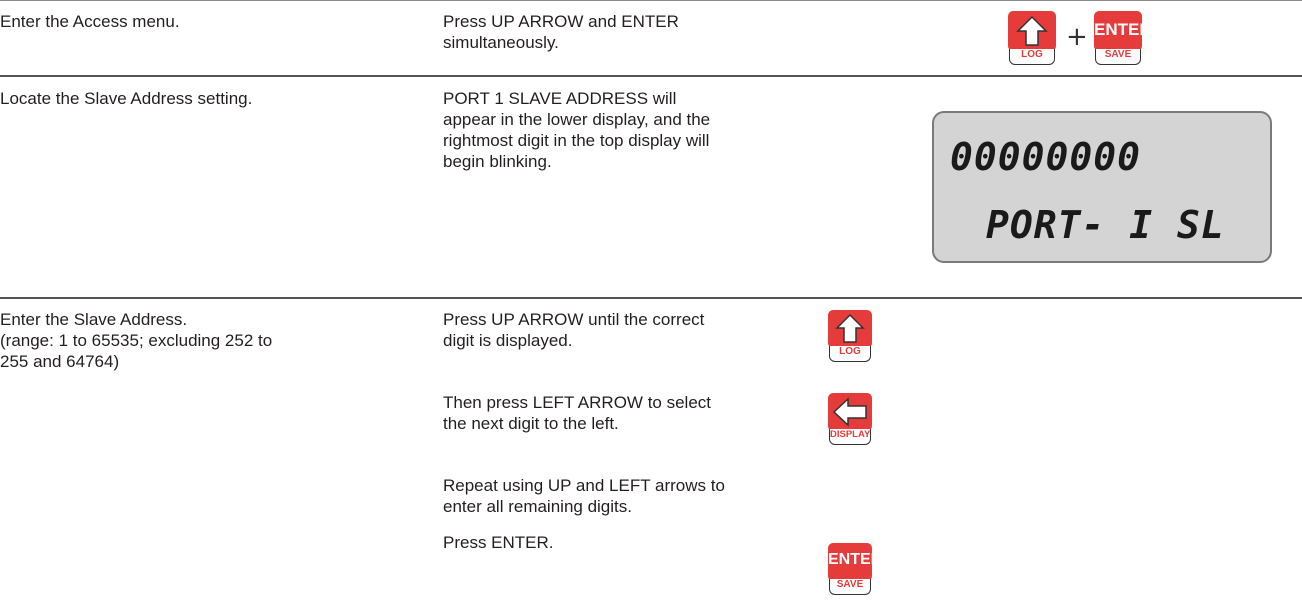 The height and width of the screenshot is (606, 1302). Describe the element at coordinates (1077, 37) in the screenshot. I see `plus-sign: +` at that location.